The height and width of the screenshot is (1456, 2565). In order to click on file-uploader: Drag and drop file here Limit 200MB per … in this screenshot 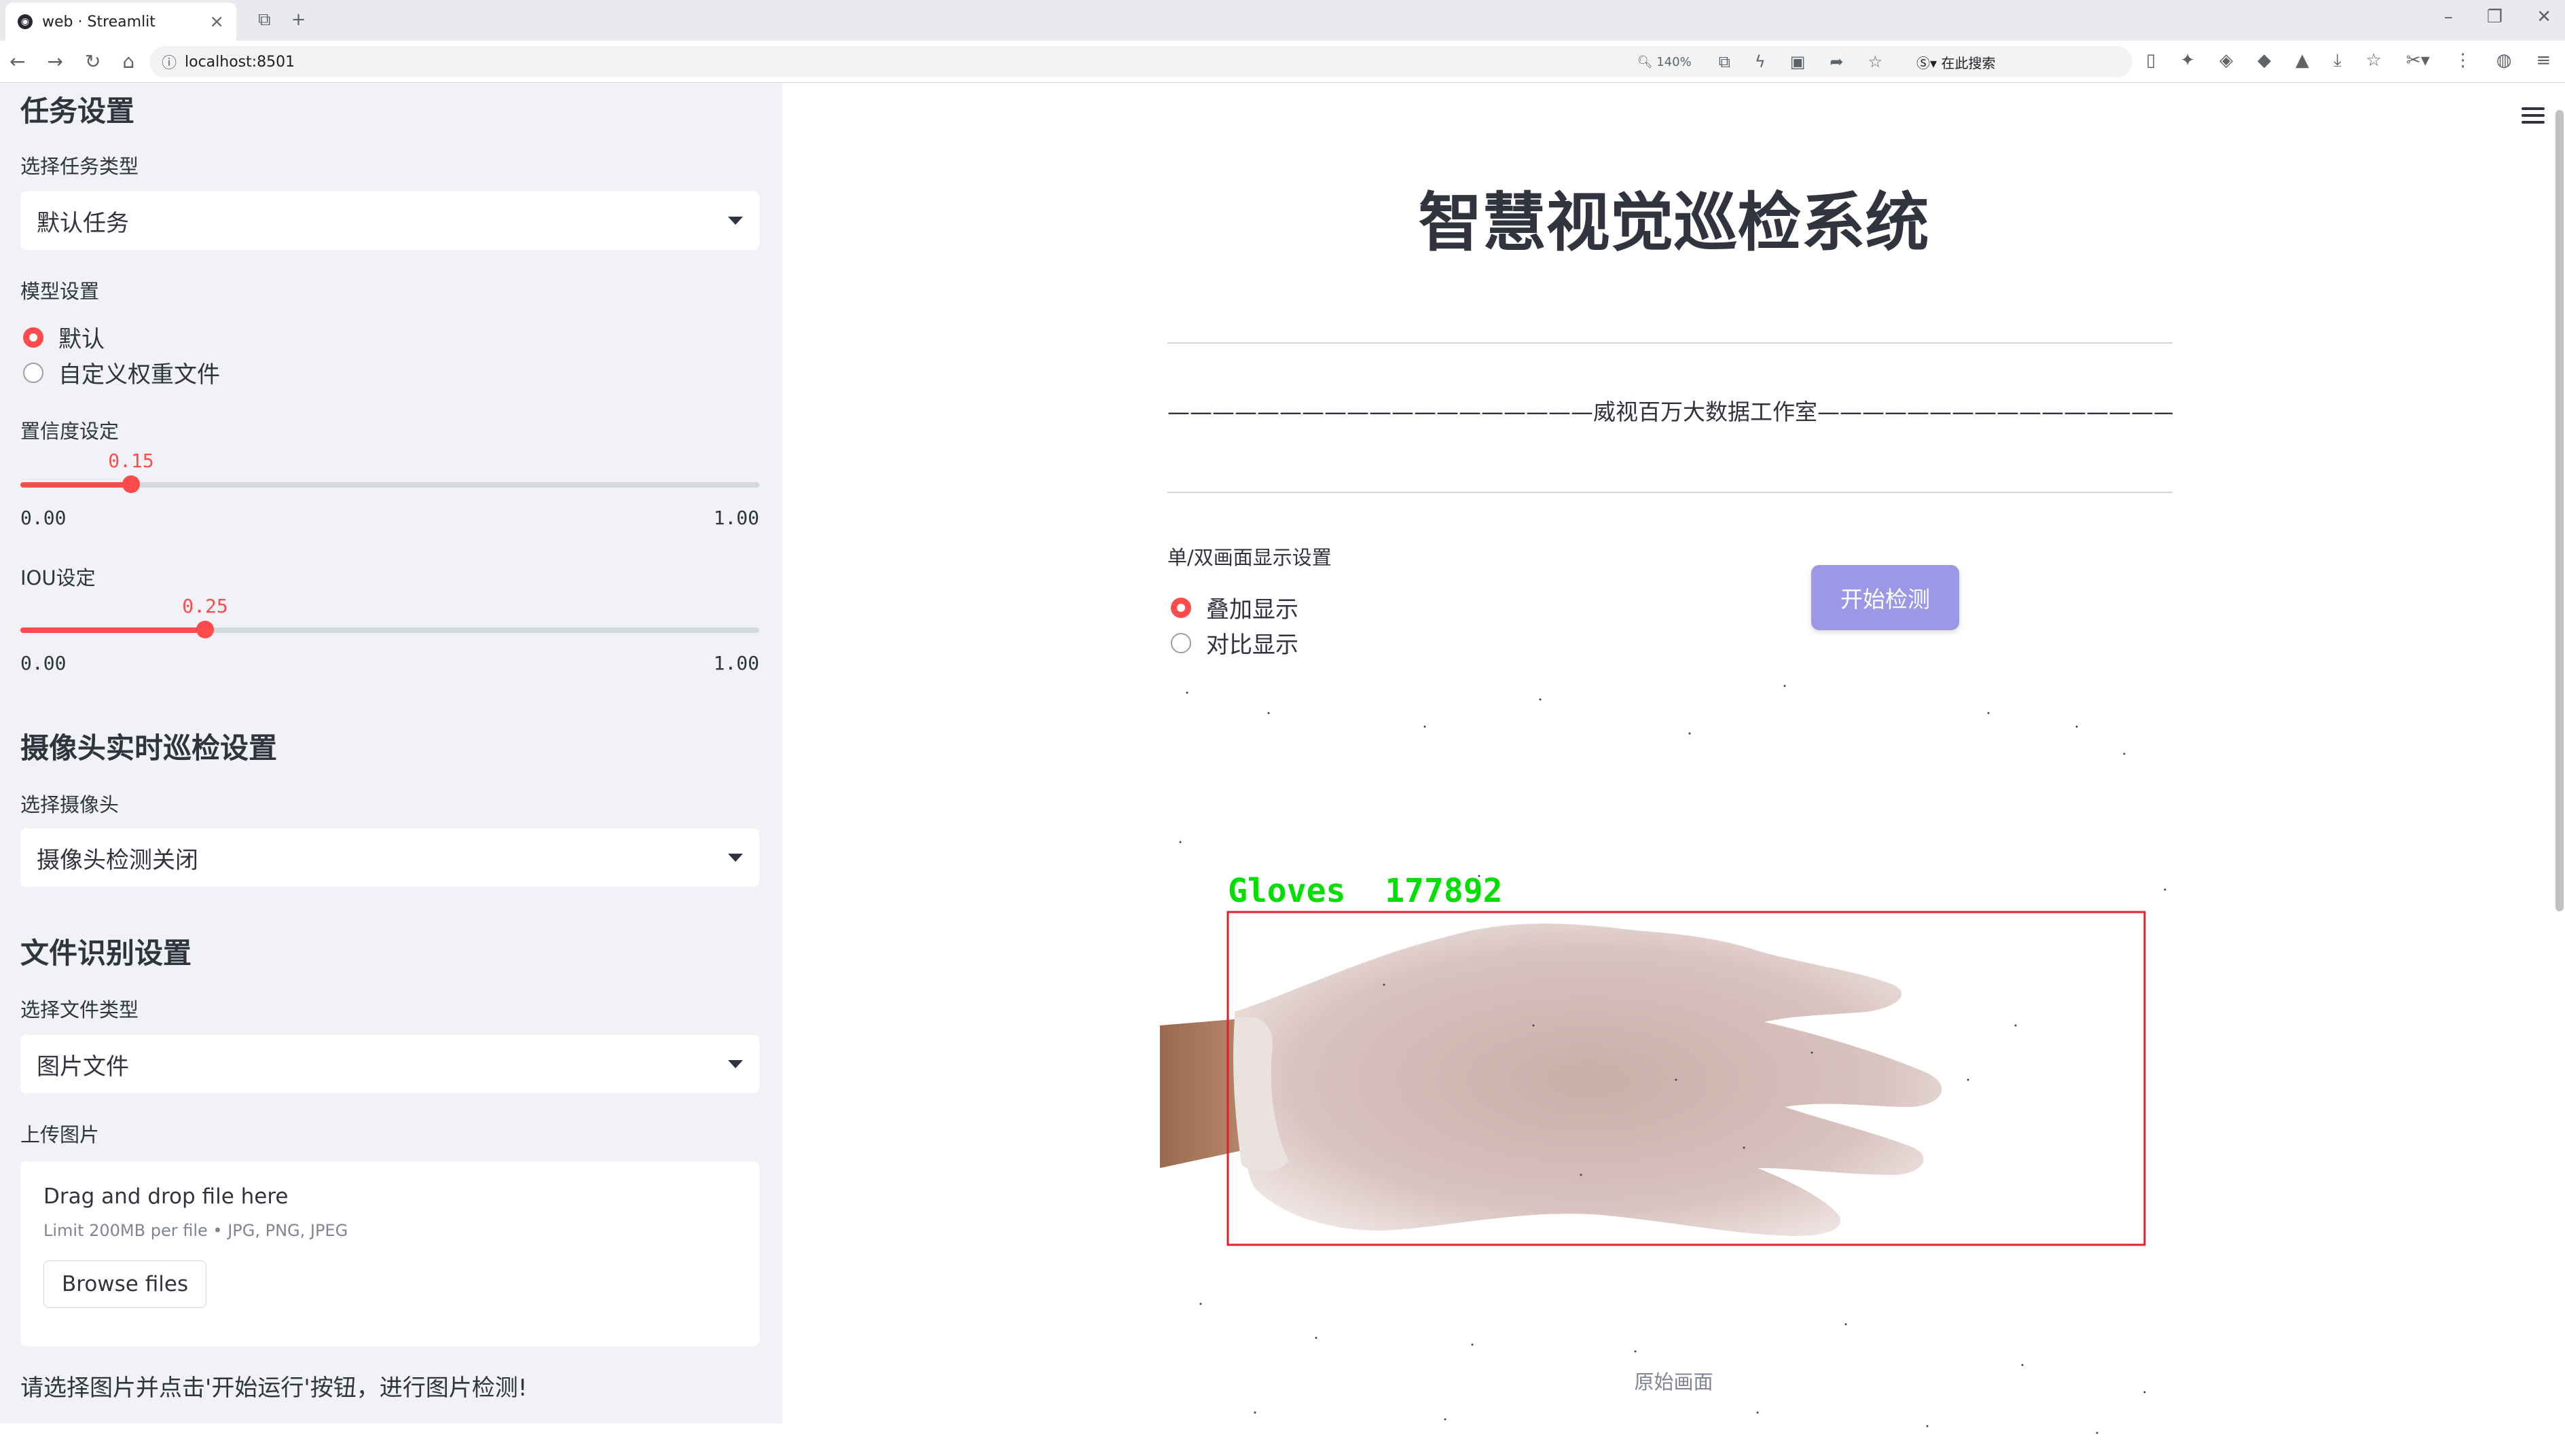, I will do `click(389, 1253)`.